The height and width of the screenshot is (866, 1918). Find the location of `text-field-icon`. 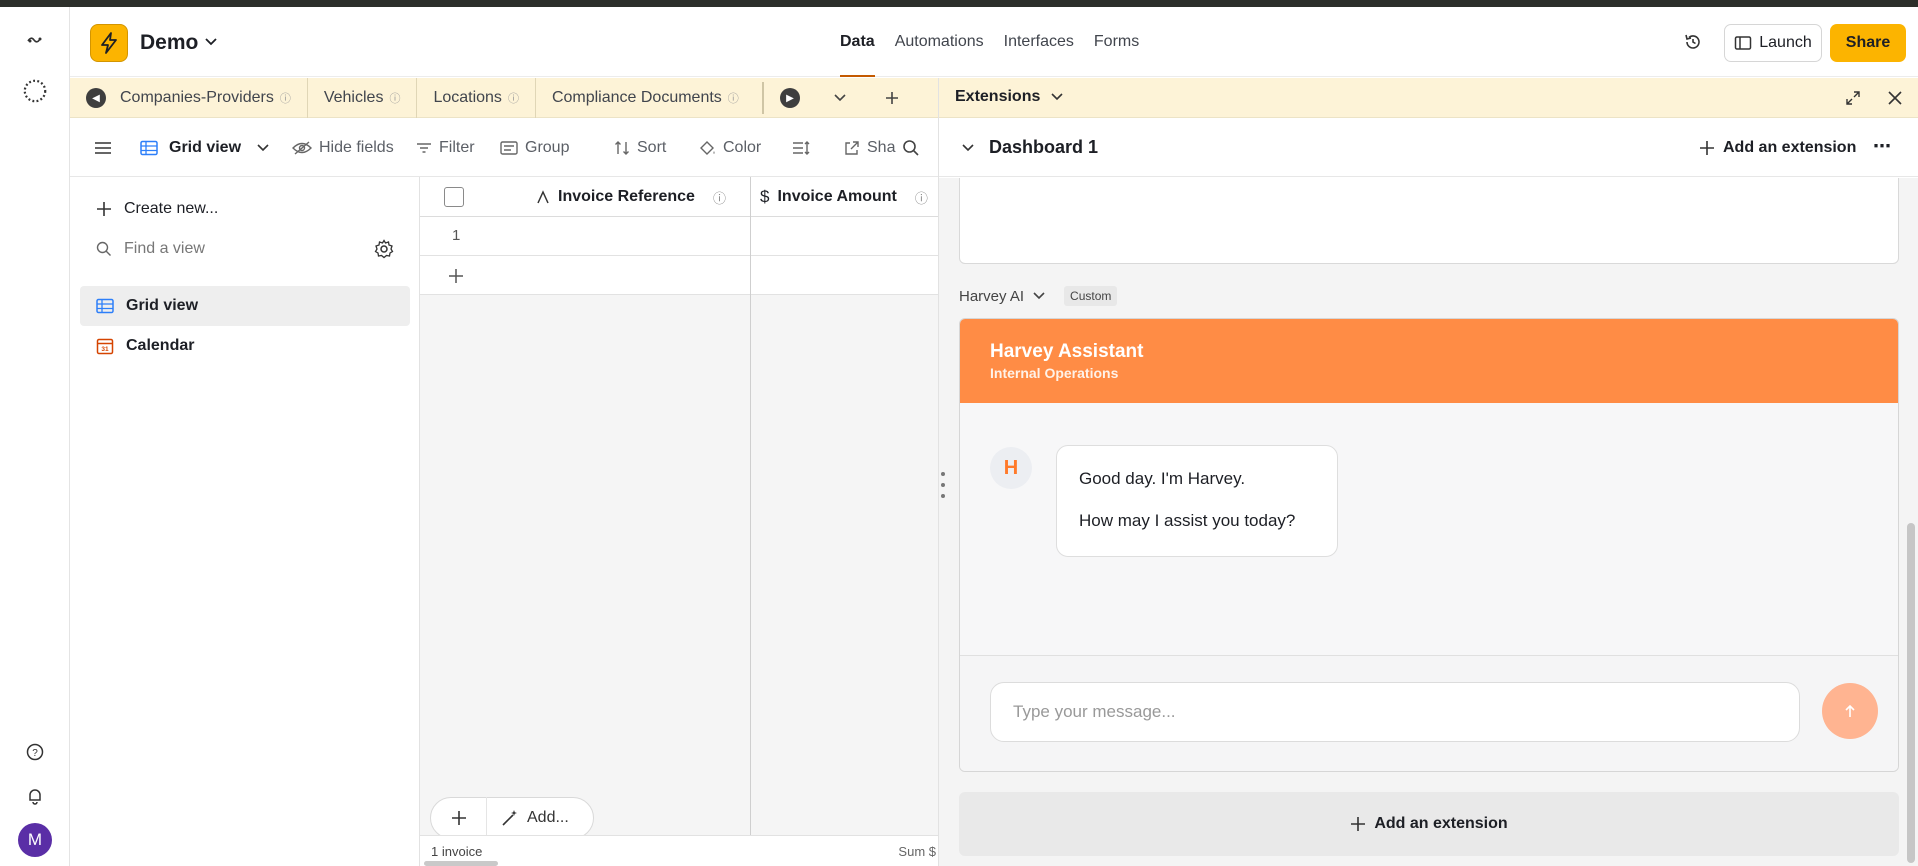

text-field-icon is located at coordinates (543, 197).